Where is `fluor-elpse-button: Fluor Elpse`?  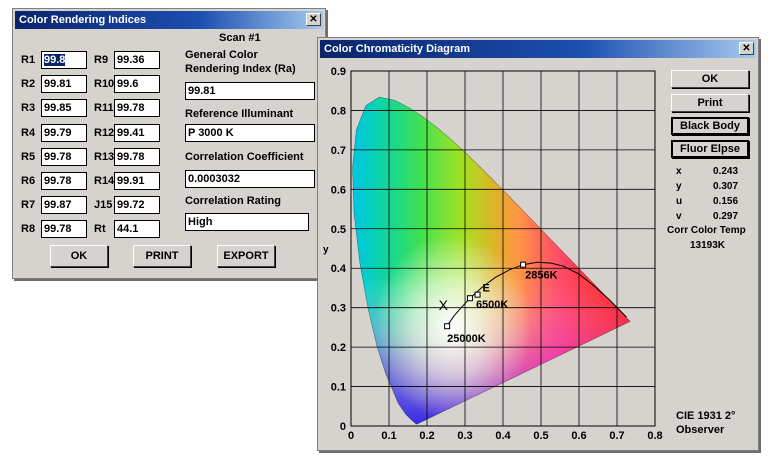 fluor-elpse-button: Fluor Elpse is located at coordinates (710, 149).